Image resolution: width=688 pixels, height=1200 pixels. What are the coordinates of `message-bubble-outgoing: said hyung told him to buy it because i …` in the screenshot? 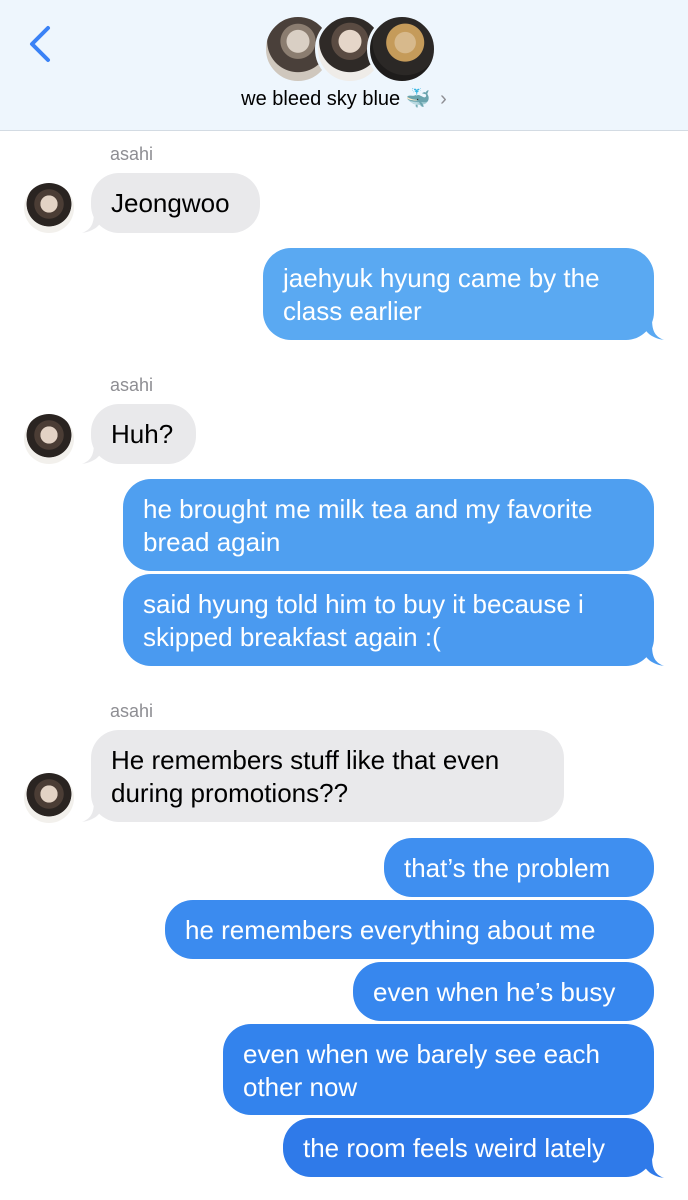 It's located at (388, 620).